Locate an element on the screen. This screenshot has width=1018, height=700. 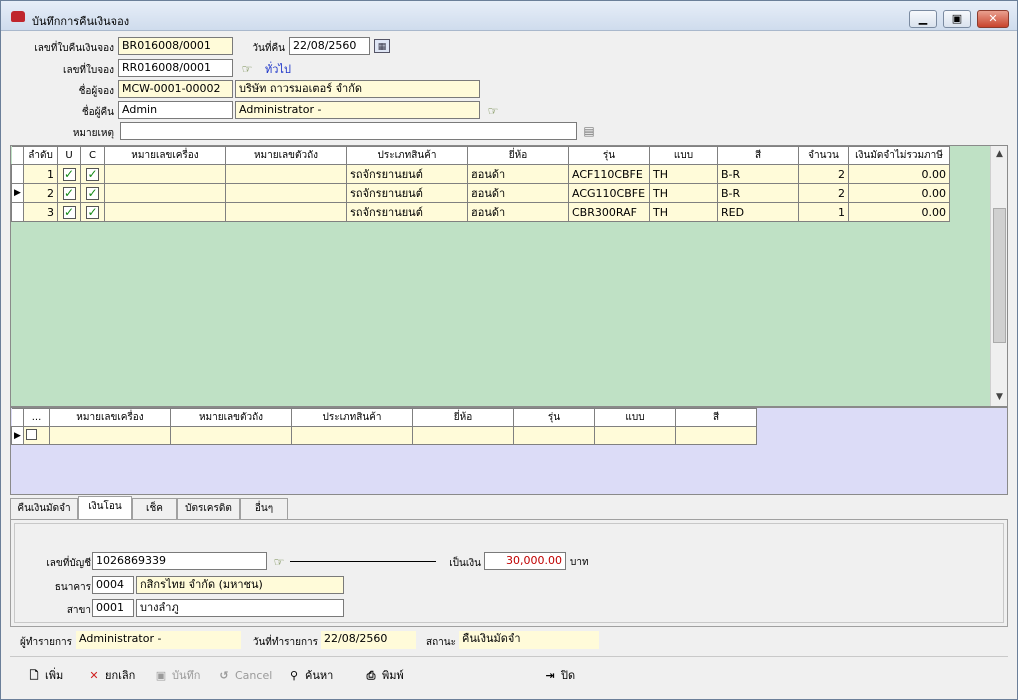
search-button: ⚲ ค้นหา is located at coordinates (309, 676).